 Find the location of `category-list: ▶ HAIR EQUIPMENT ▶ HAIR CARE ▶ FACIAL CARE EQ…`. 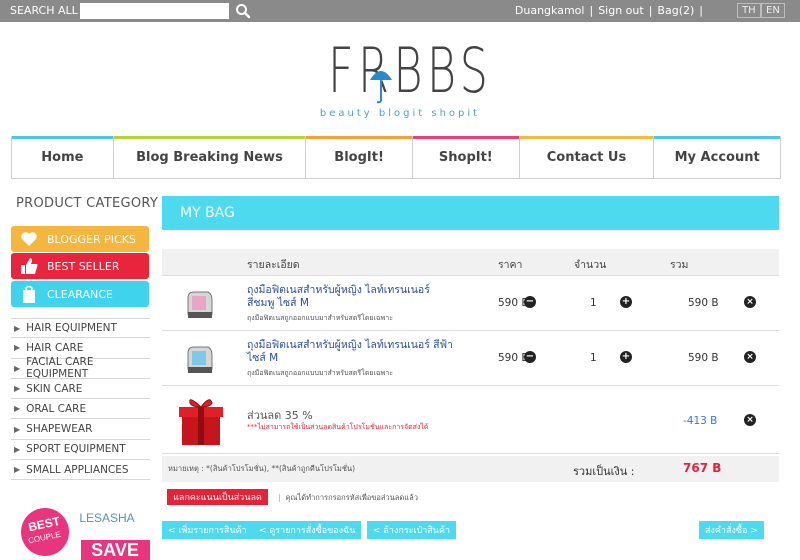

category-list: ▶ HAIR EQUIPMENT ▶ HAIR CARE ▶ FACIAL CARE EQ… is located at coordinates (80, 399).